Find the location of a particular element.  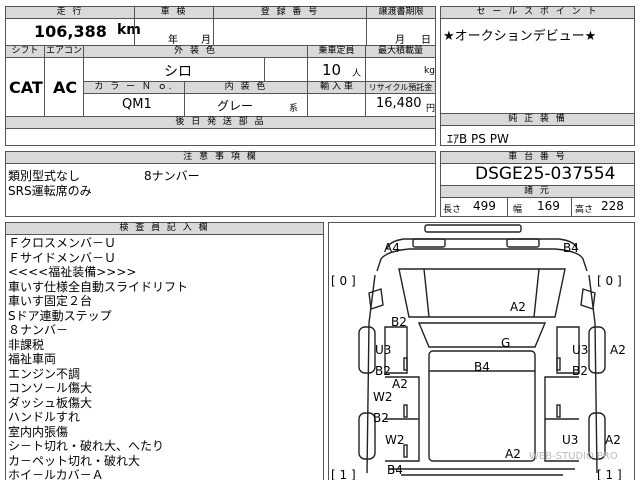

recycle-fee-label: リサイクル預託金 is located at coordinates (400, 88).